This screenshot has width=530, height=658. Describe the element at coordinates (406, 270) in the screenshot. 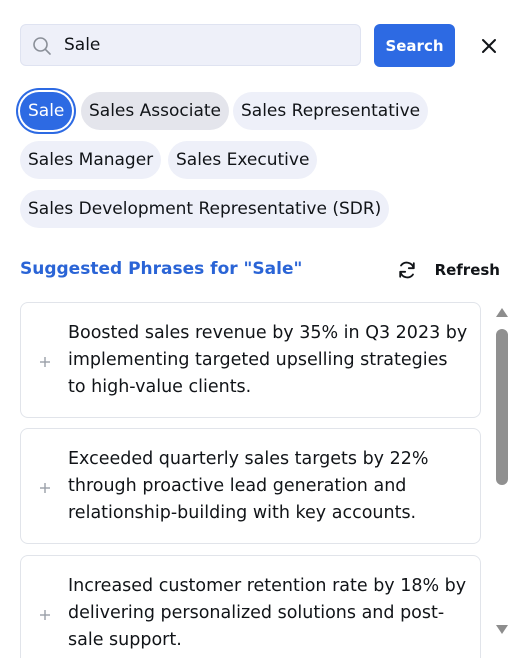

I see `refresh-icon` at that location.